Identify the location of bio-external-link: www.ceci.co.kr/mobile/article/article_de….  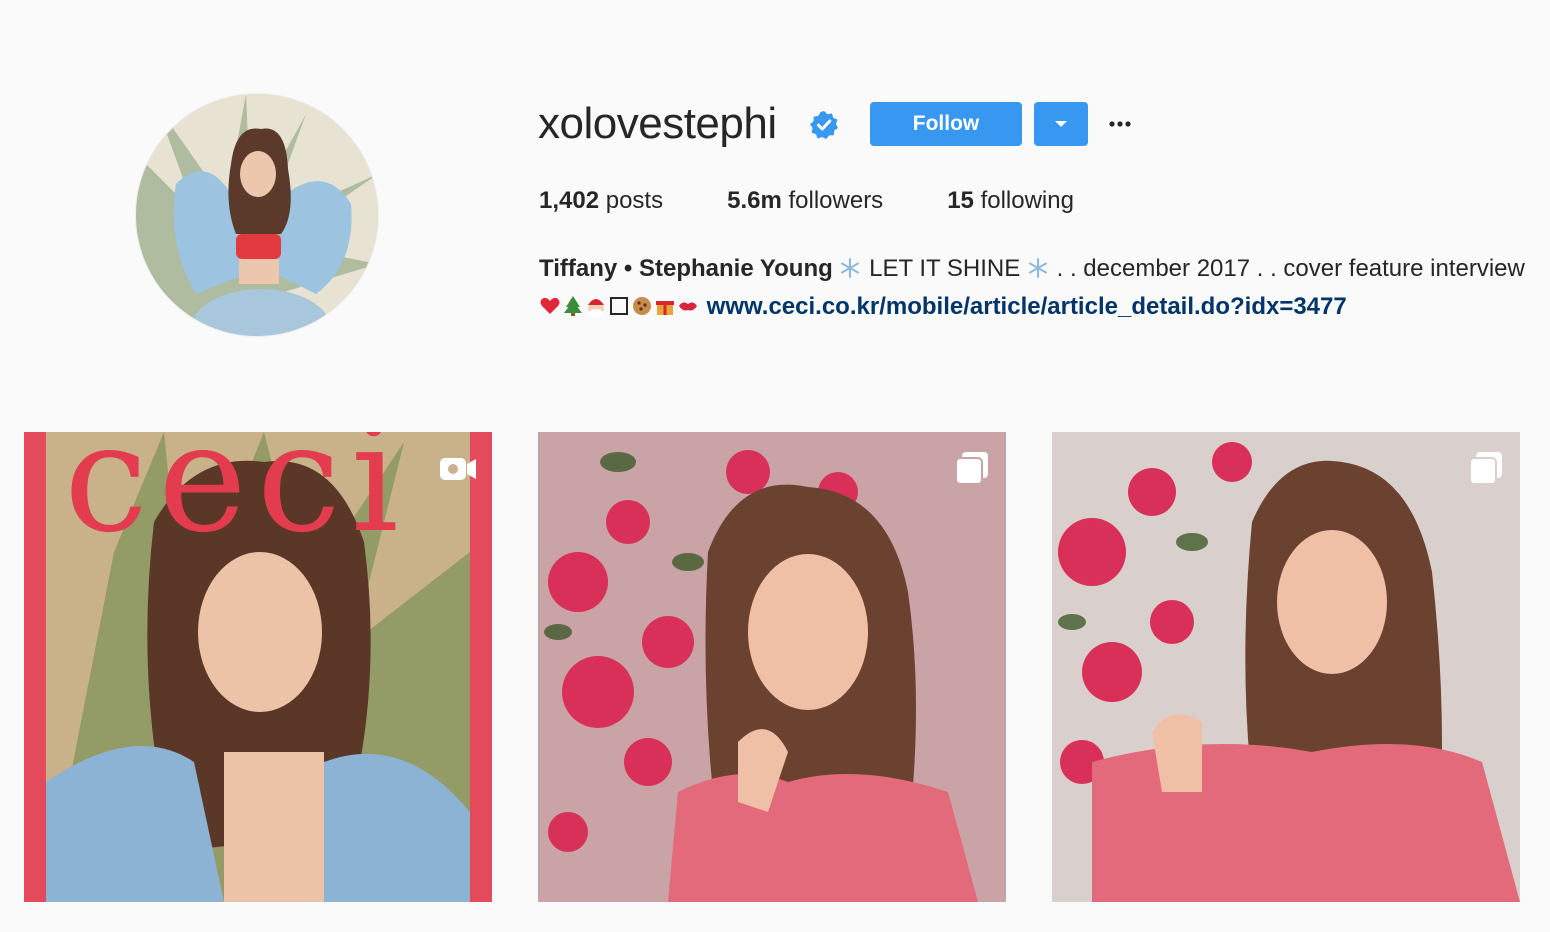
(1027, 306).